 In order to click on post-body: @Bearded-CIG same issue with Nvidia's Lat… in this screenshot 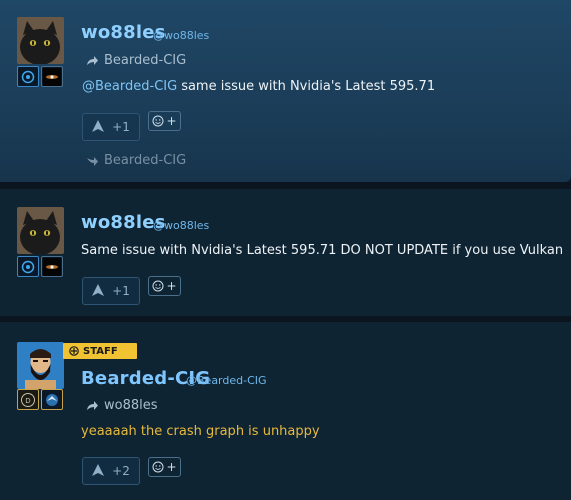, I will do `click(258, 86)`.